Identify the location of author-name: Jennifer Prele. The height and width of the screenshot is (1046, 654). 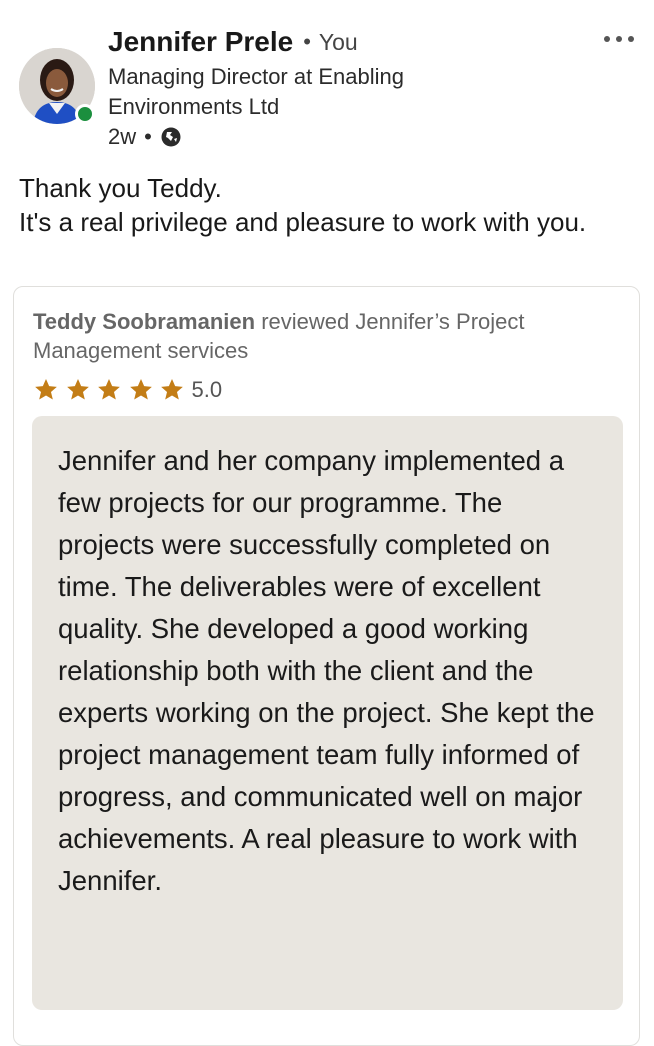
(200, 42).